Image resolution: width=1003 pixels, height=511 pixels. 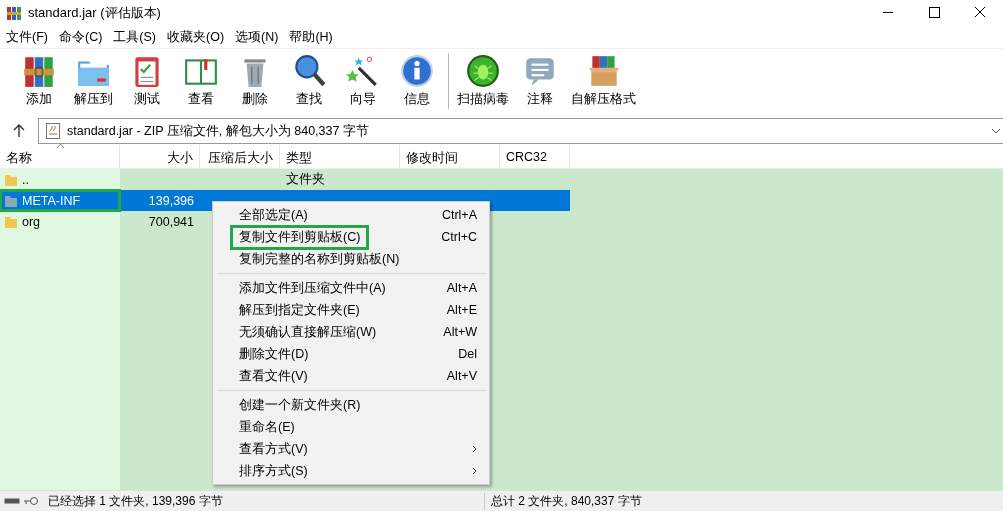 I want to click on table-cell-text: 文件夹, so click(x=305, y=179).